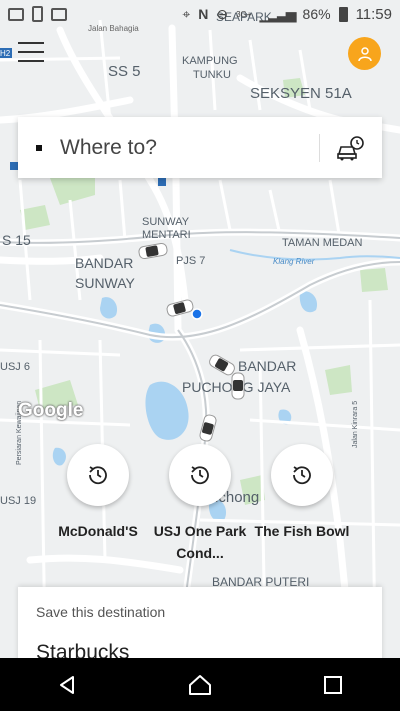 The width and height of the screenshot is (400, 711). What do you see at coordinates (343, 14) in the screenshot?
I see `battery-icon` at bounding box center [343, 14].